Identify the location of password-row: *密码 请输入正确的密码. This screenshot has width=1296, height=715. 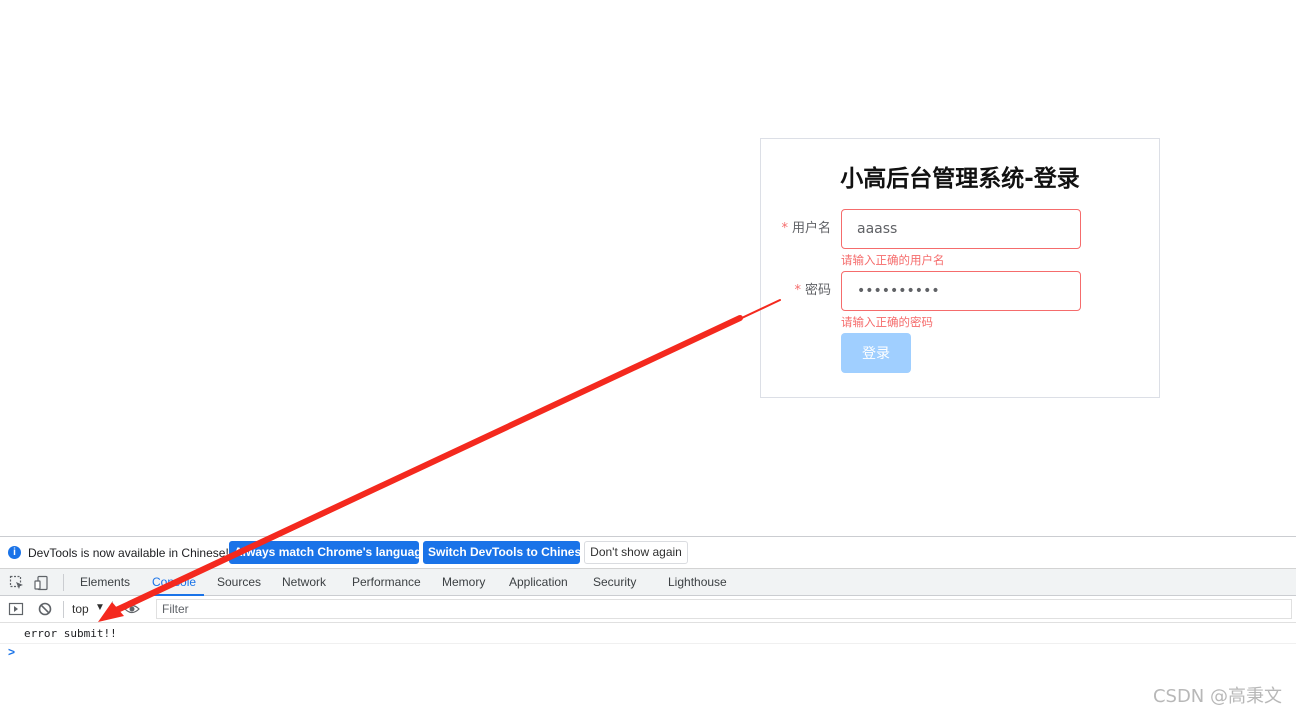
(961, 300).